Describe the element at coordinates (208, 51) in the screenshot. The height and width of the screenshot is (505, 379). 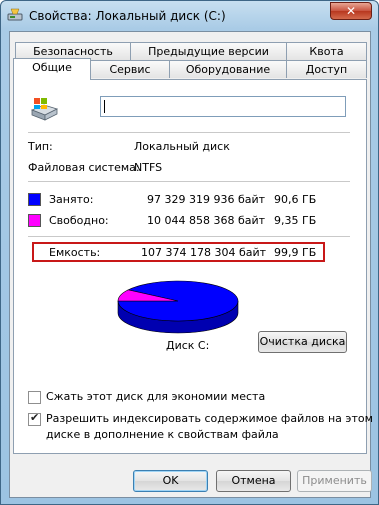
I see `tab-previous-versions: Предыдущие версии` at that location.